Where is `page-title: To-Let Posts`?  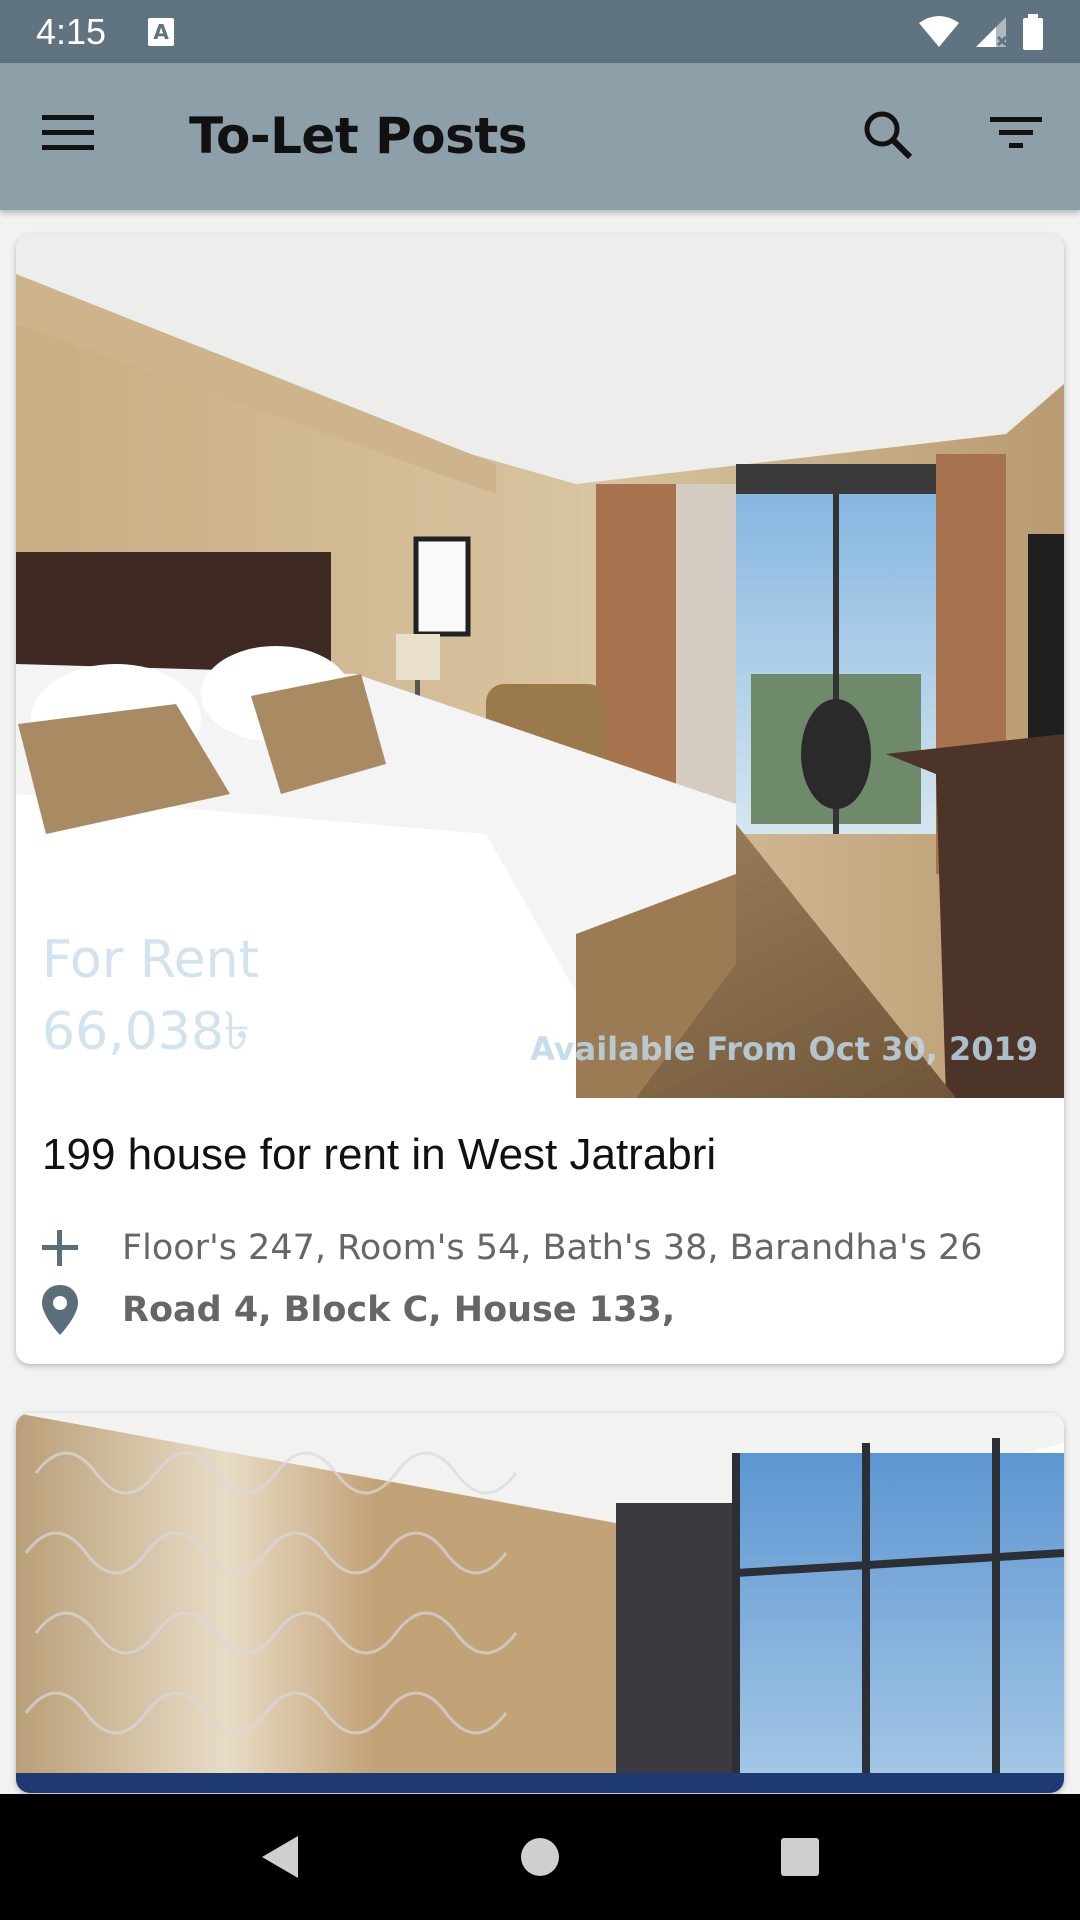
page-title: To-Let Posts is located at coordinates (358, 136).